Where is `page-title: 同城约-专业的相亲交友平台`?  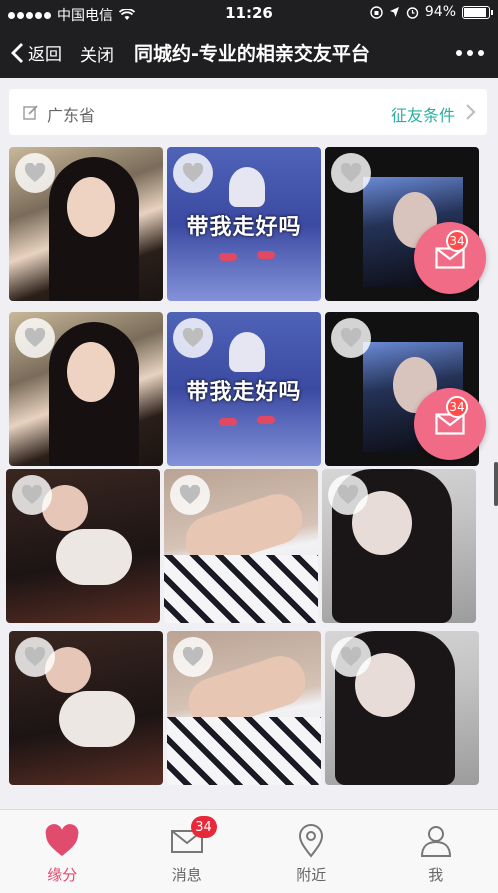
page-title: 同城约-专业的相亲交友平台 is located at coordinates (252, 54).